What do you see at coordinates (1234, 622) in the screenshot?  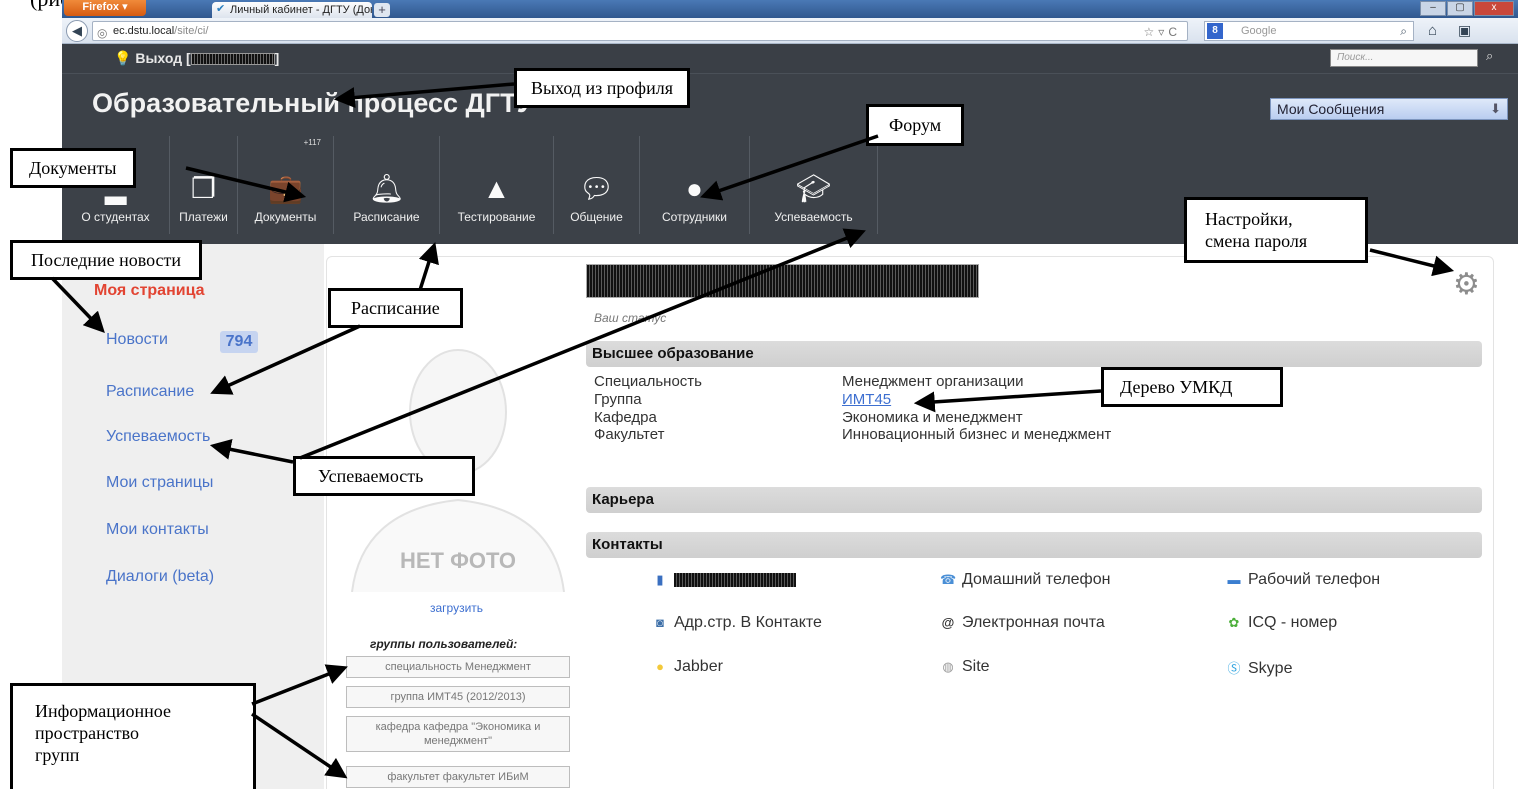 I see `icq-icon: ✿` at bounding box center [1234, 622].